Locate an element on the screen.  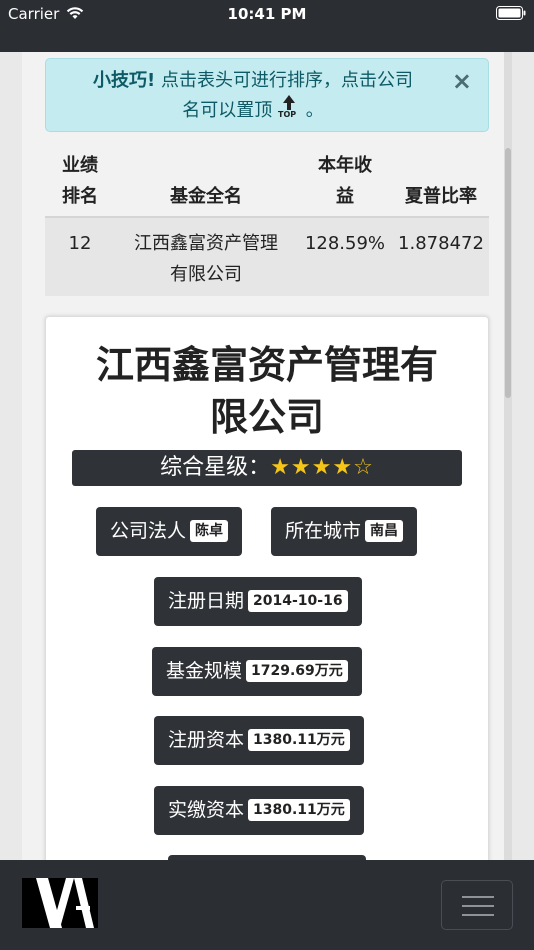
star-rating-icon: ★★★★☆ is located at coordinates (322, 467).